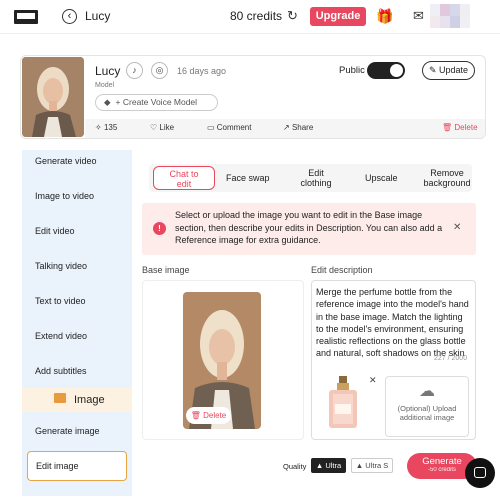 This screenshot has height=500, width=500. Describe the element at coordinates (184, 184) in the screenshot. I see `tab-chat-label-2: edit` at that location.